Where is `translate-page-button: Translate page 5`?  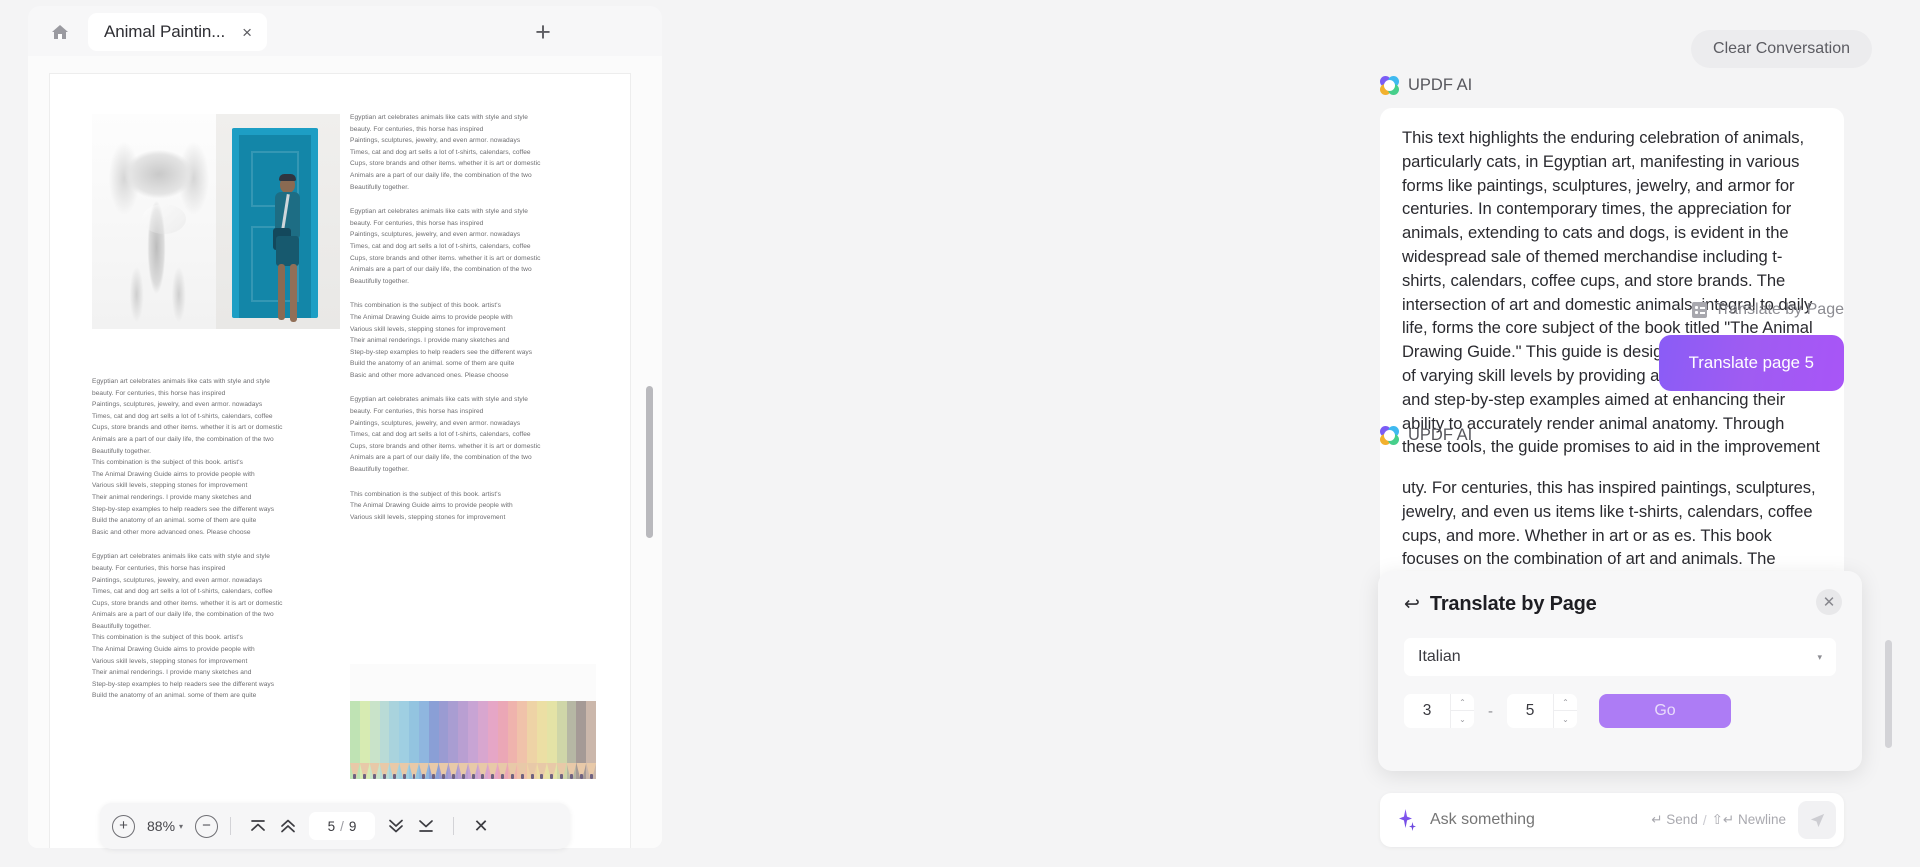 translate-page-button: Translate page 5 is located at coordinates (1751, 363).